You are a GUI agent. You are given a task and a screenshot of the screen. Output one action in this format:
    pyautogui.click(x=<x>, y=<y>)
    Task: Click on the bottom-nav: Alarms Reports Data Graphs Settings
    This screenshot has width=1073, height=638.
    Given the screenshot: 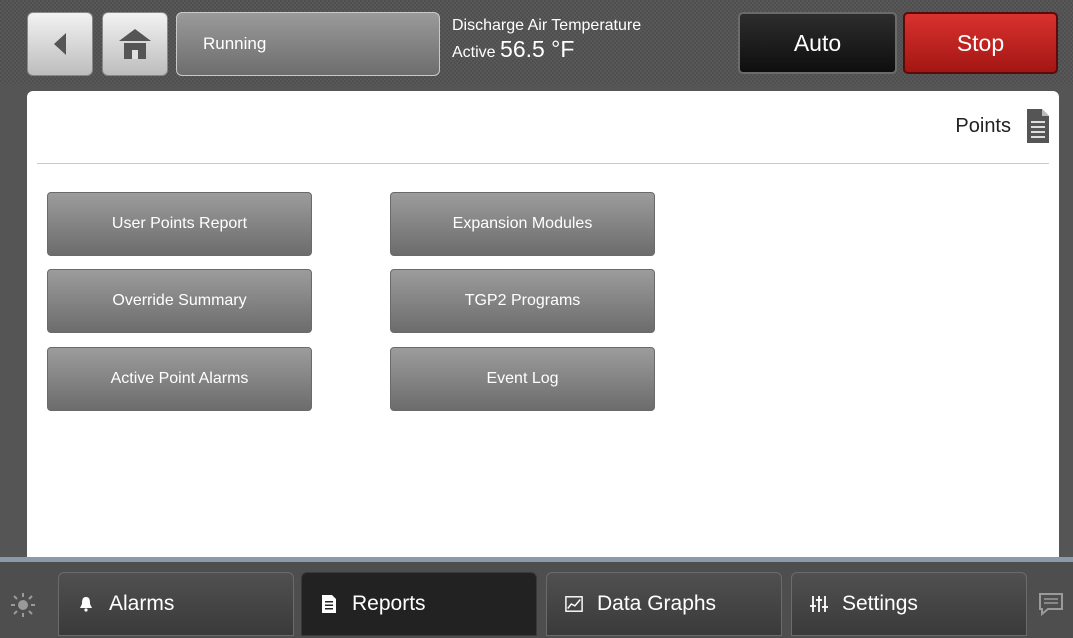 What is the action you would take?
    pyautogui.click(x=536, y=600)
    